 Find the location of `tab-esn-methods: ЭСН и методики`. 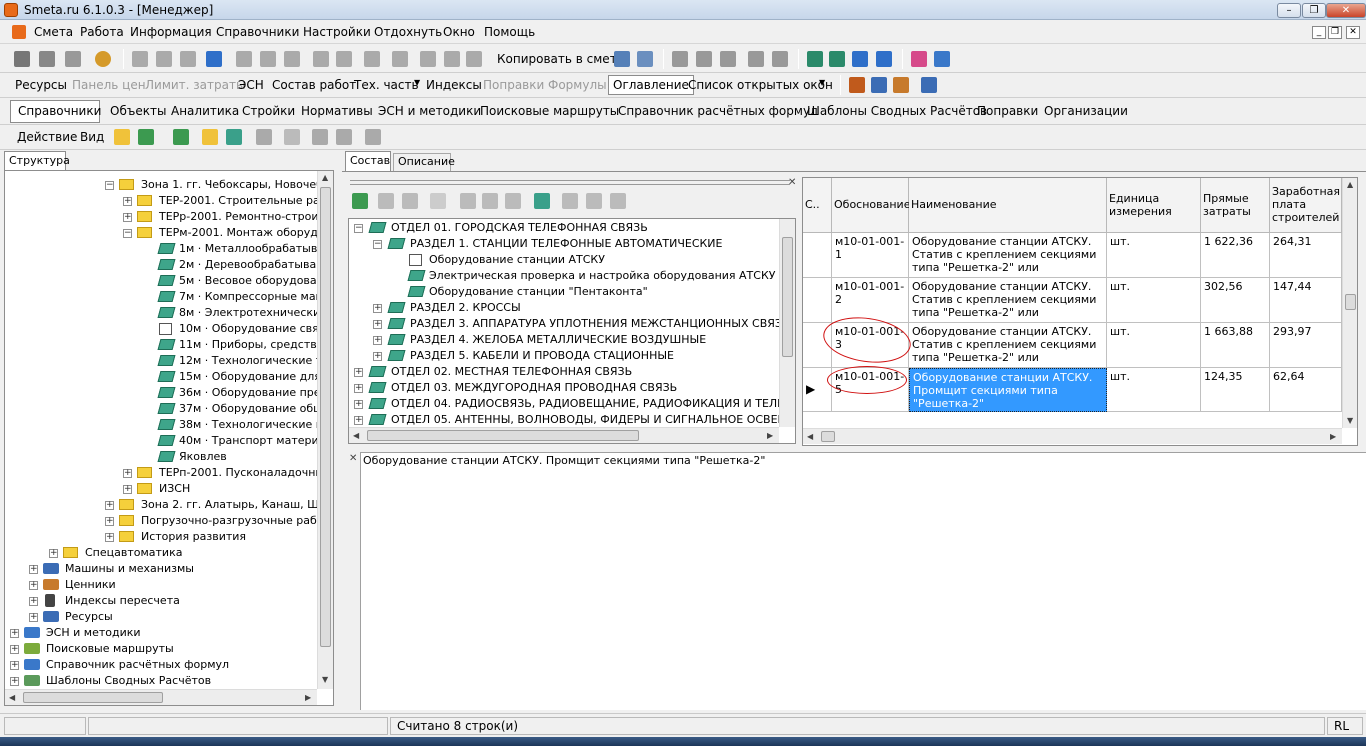

tab-esn-methods: ЭСН и методики is located at coordinates (429, 111).